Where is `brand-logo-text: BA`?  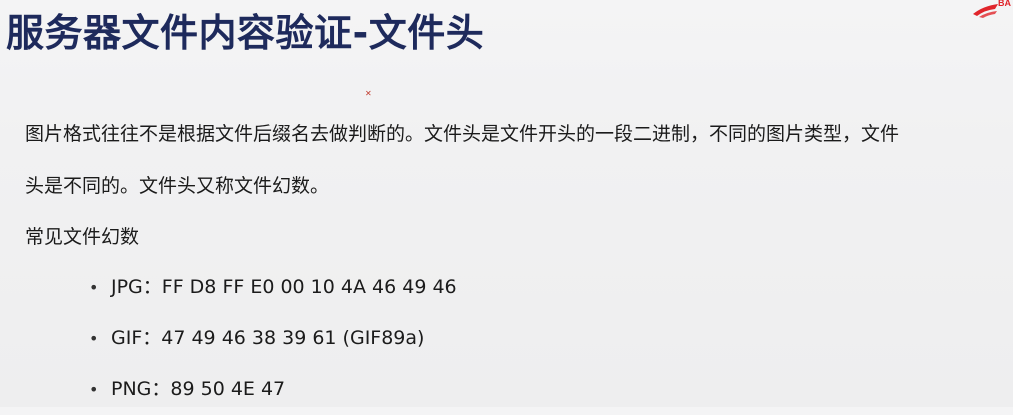
brand-logo-text: BA is located at coordinates (1004, 4).